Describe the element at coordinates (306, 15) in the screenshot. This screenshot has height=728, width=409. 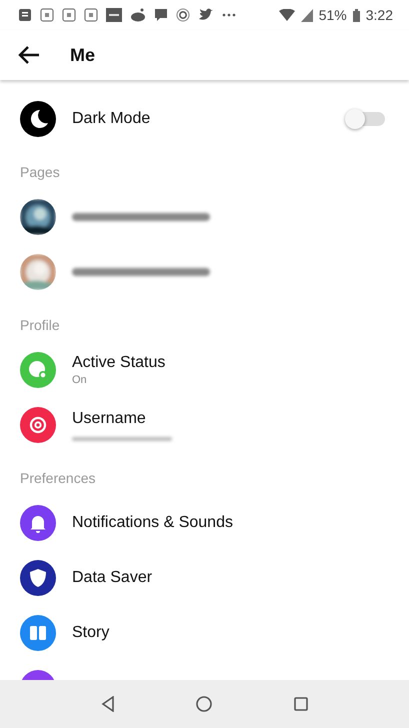
I see `signal-icon` at that location.